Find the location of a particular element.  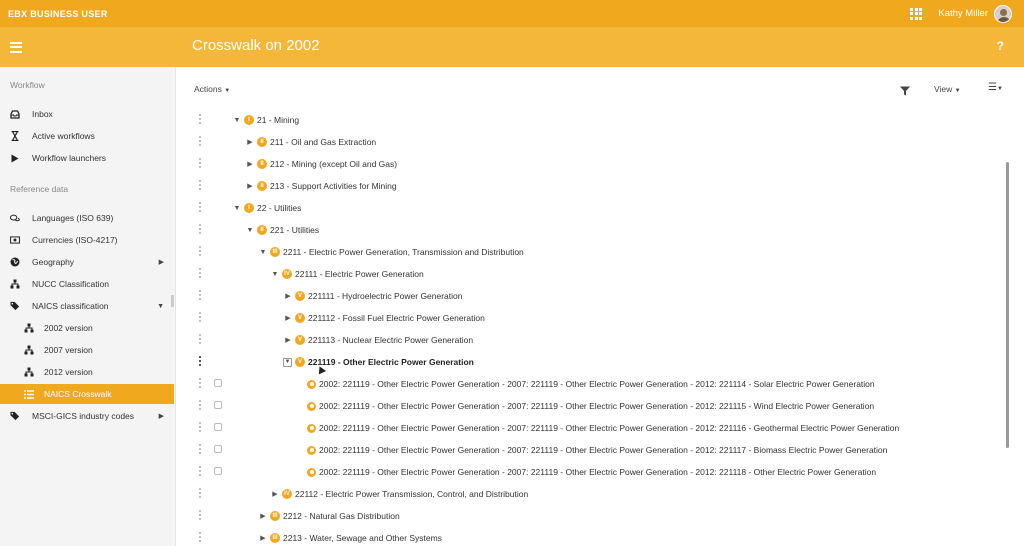

sidebar-item-naics-classification: NAICS classification ▼ is located at coordinates (87, 306).